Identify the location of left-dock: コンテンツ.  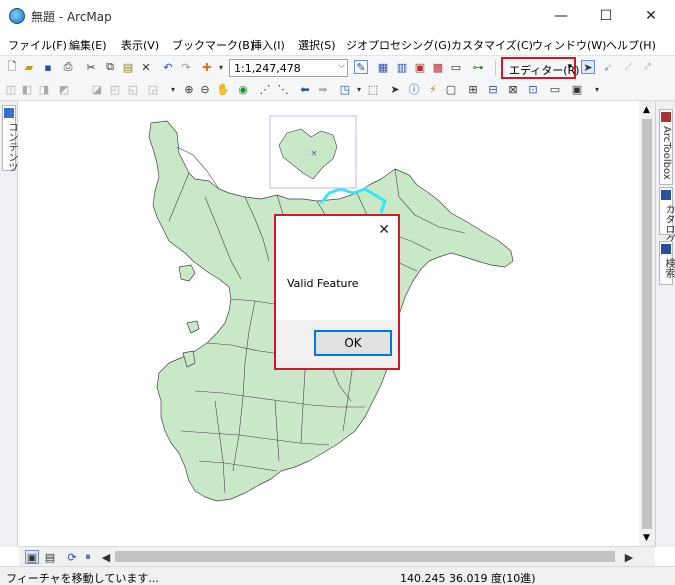
(9, 324).